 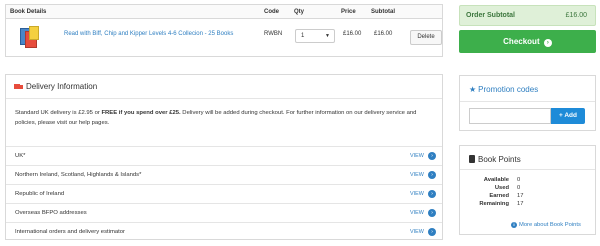 I want to click on product-subtotal: £16.00, so click(x=383, y=34).